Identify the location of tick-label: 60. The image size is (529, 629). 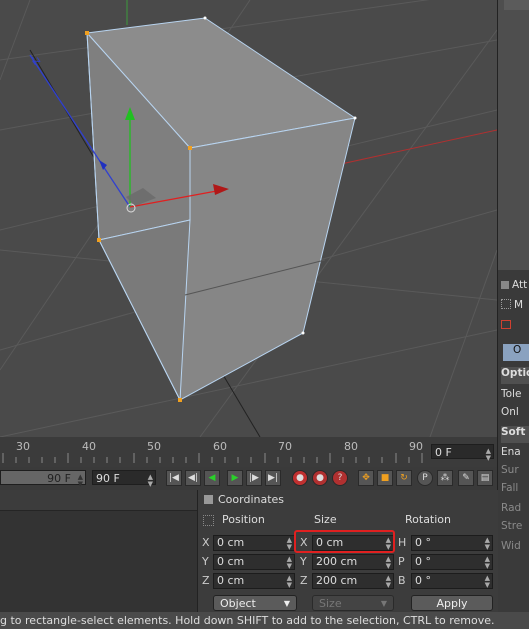
(220, 446).